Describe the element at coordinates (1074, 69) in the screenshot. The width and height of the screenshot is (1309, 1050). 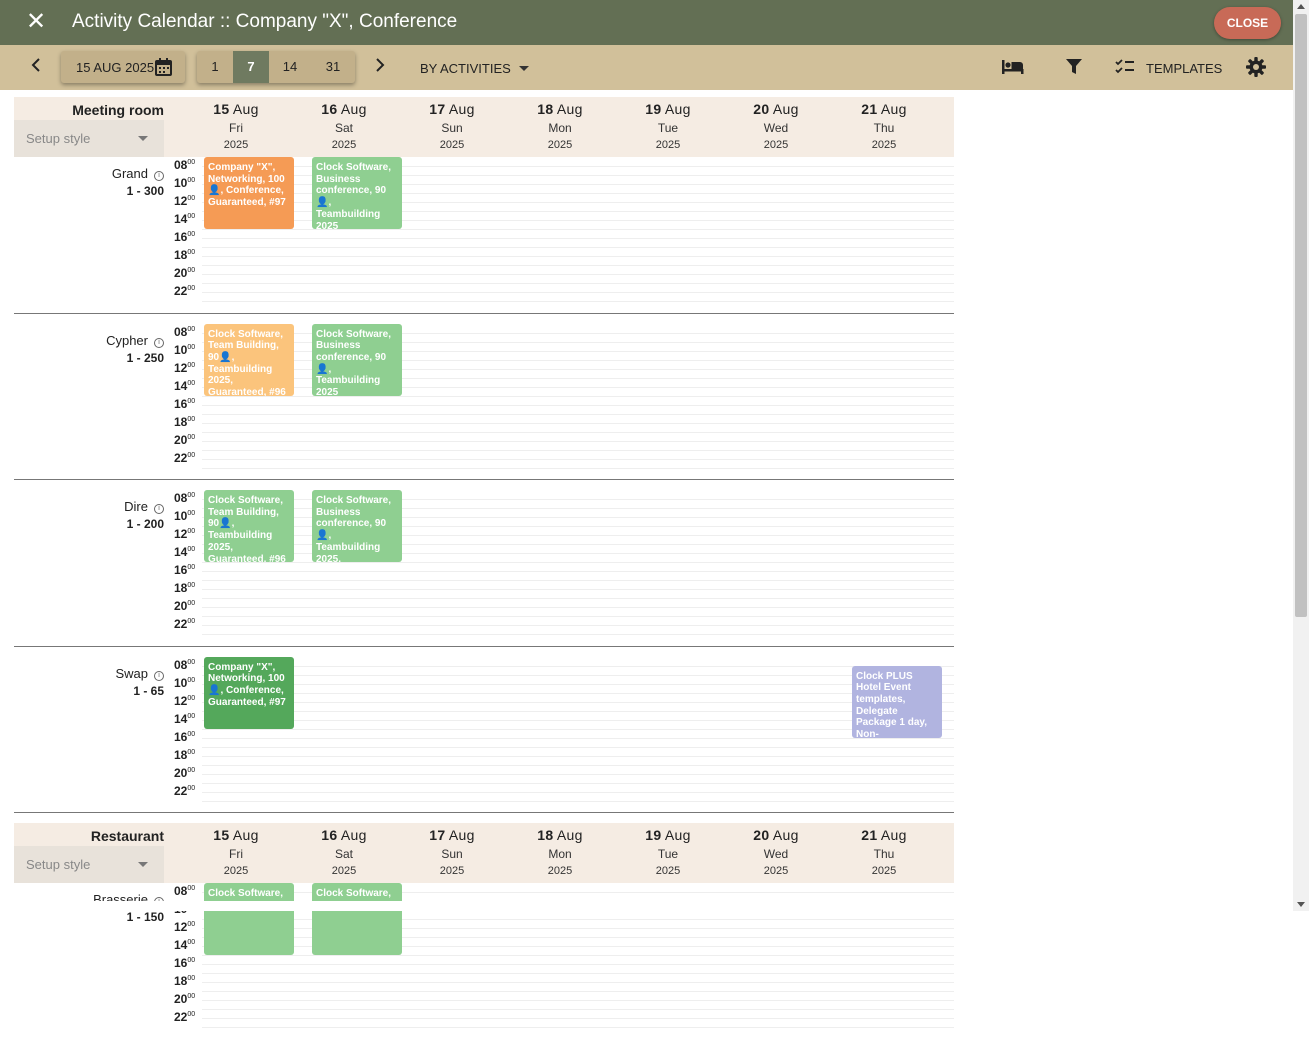
I see `filter-icon` at that location.